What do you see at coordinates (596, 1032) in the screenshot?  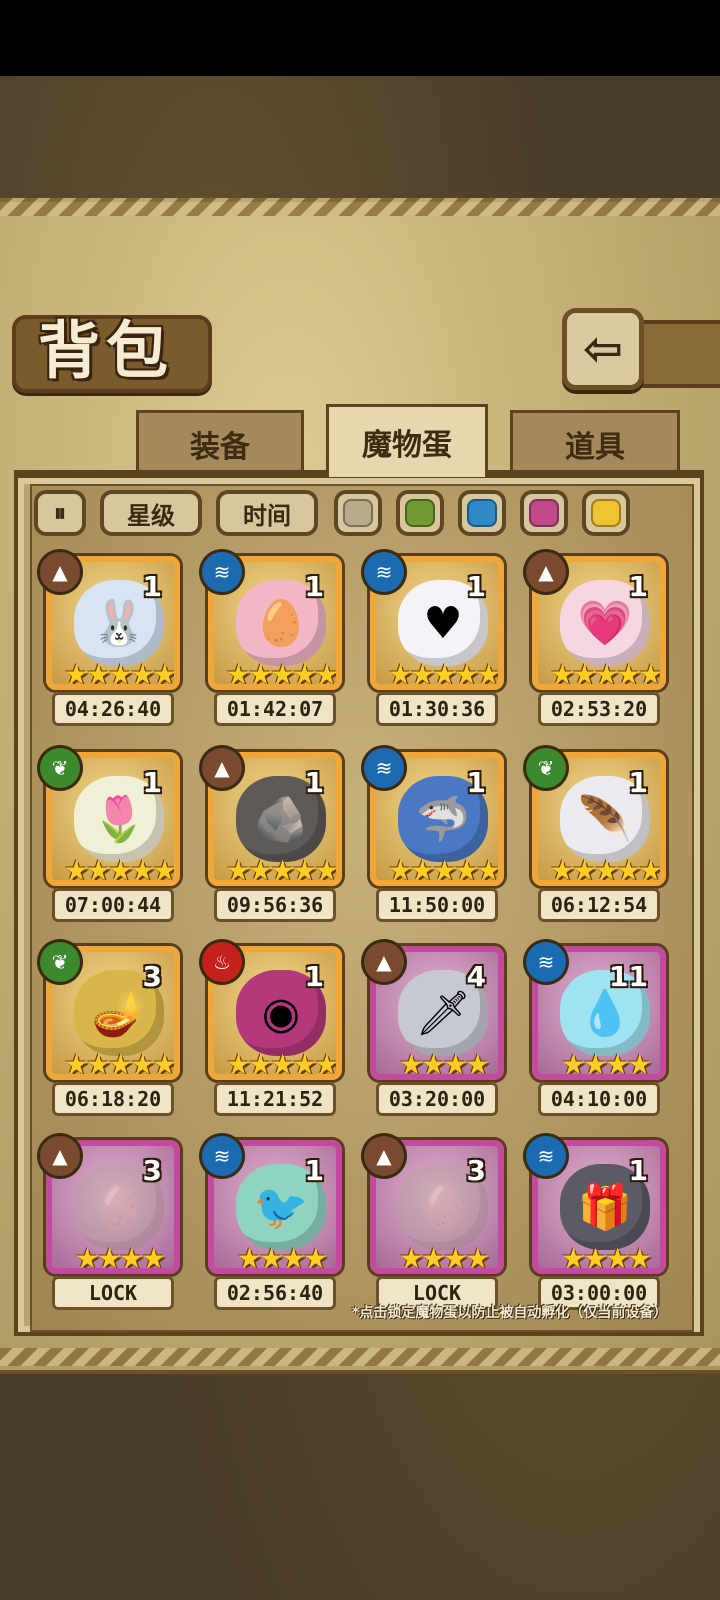 I see `egg-card: 💧 ★★★★ 11 ≋ 04:10:00` at bounding box center [596, 1032].